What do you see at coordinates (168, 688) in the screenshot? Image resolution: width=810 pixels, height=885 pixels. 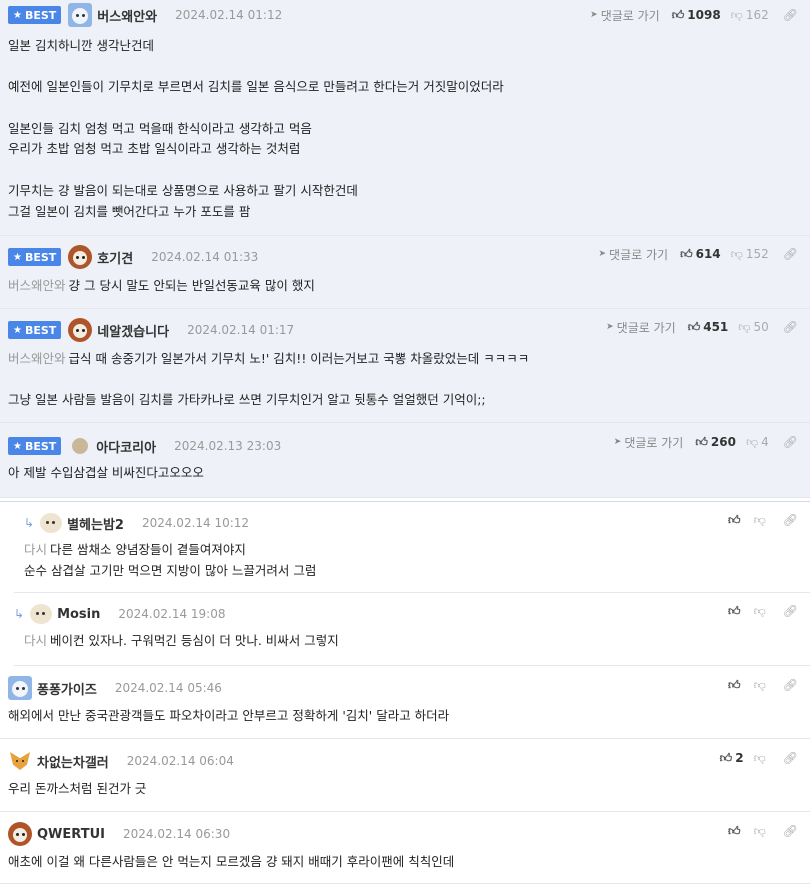 I see `comment-date: 2024.02.14 05:46` at bounding box center [168, 688].